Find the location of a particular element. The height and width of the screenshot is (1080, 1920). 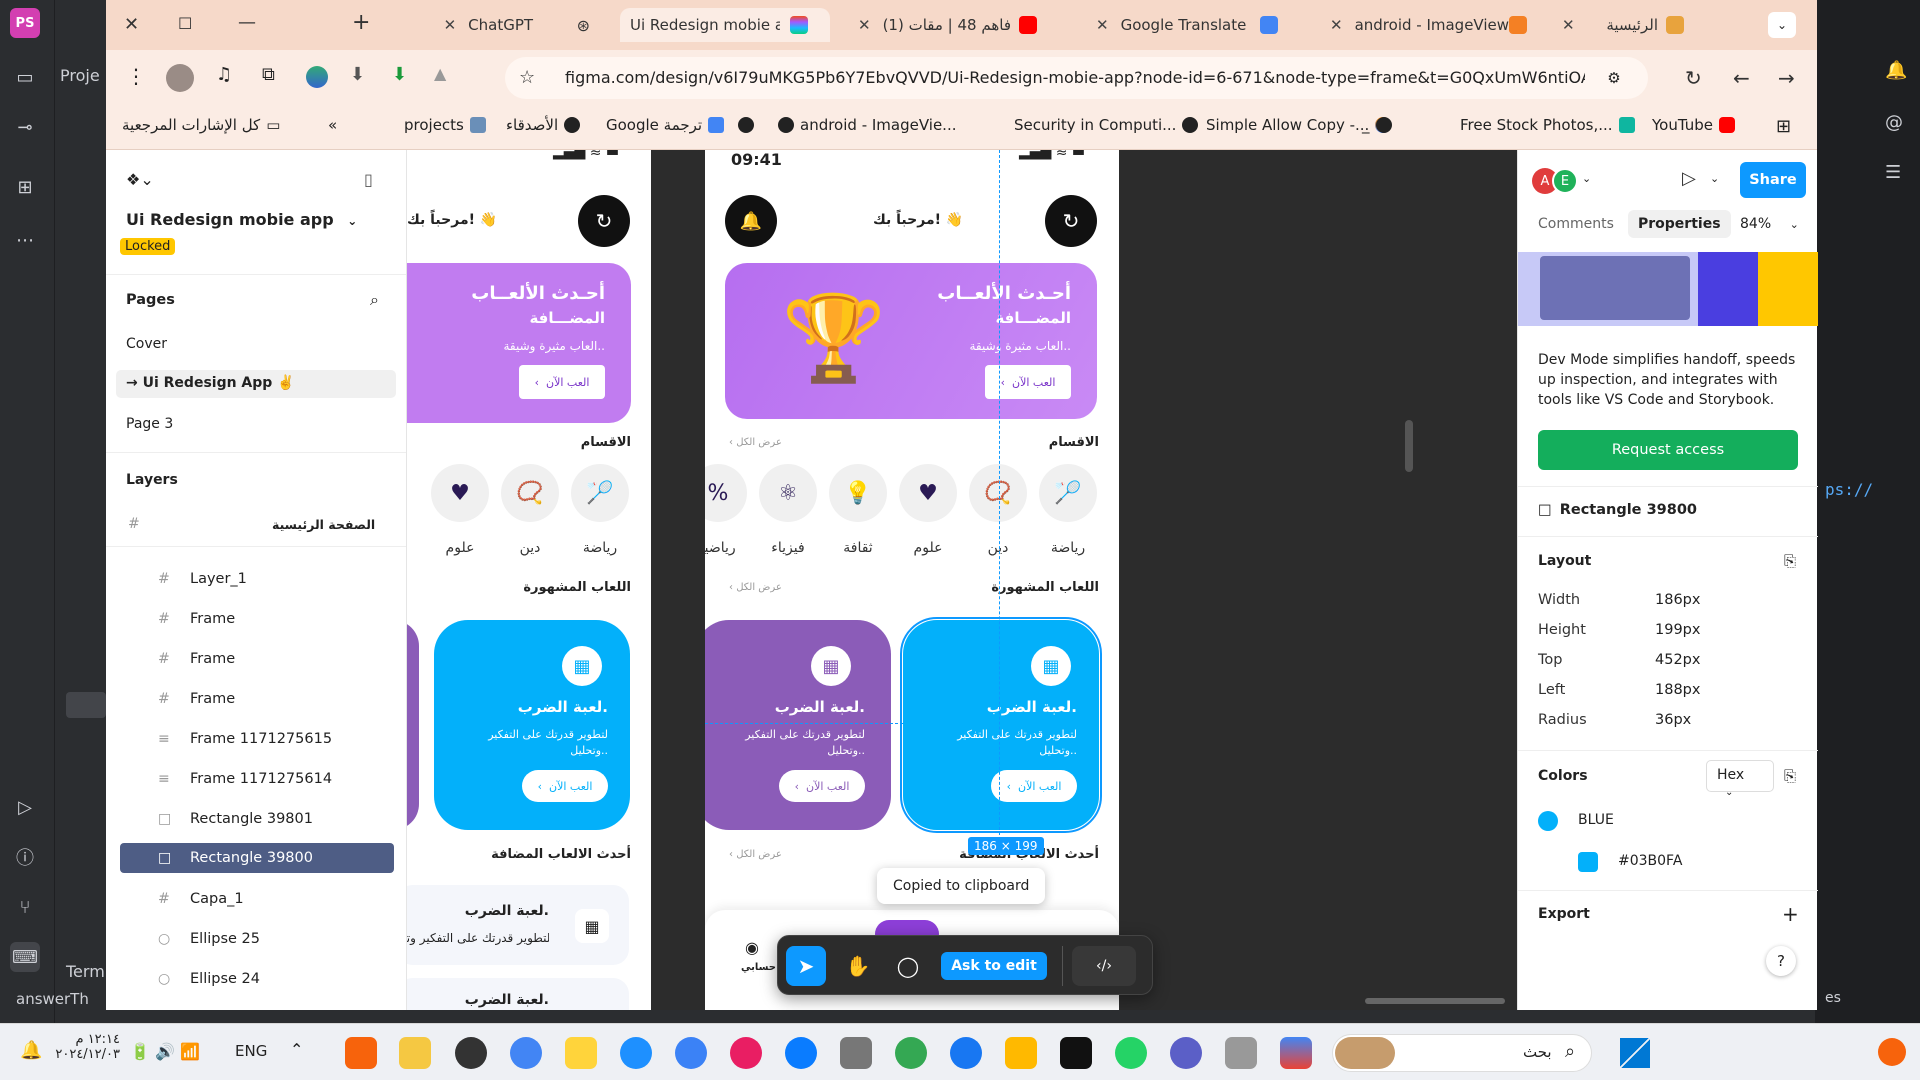

profile-icon: ◉ is located at coordinates (752, 947).